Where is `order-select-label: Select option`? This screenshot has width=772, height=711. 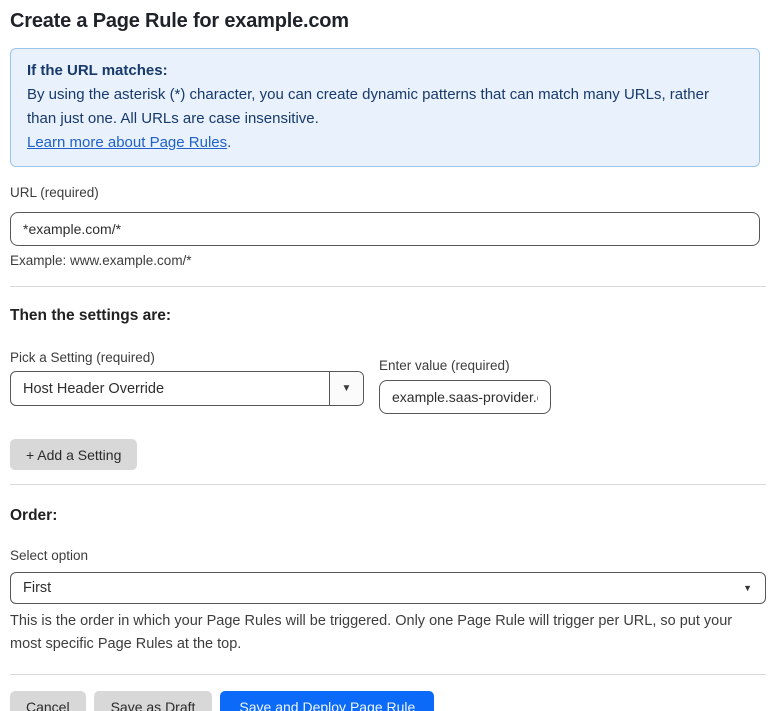
order-select-label: Select option is located at coordinates (49, 555).